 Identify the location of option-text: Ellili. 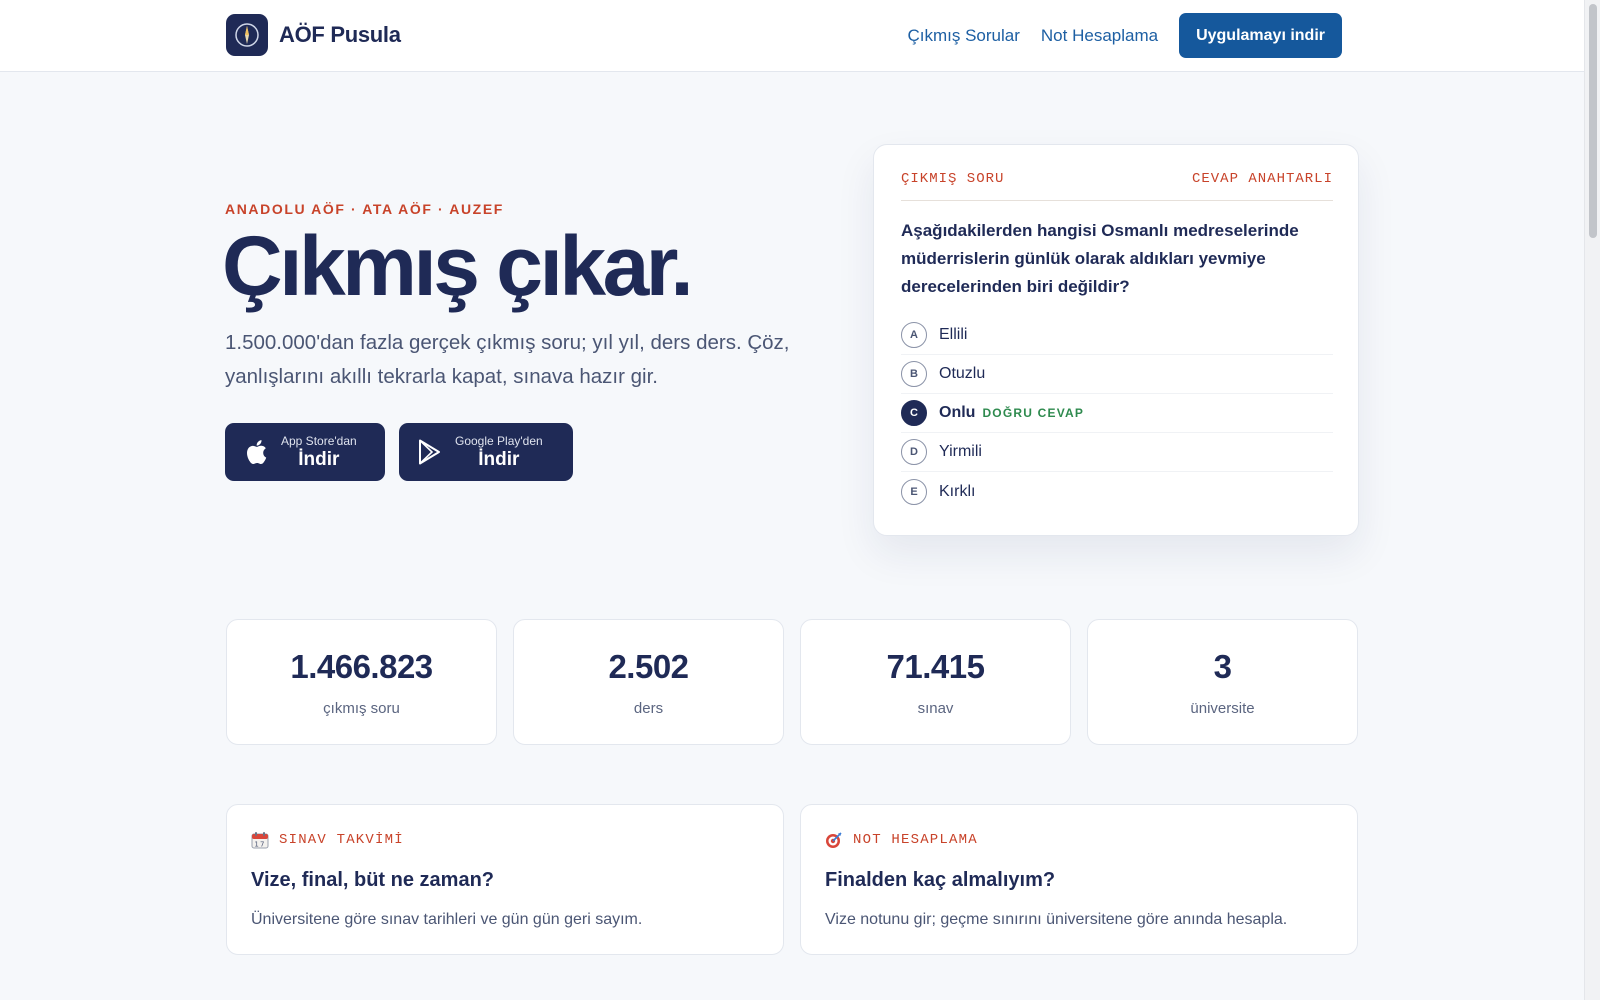
(953, 334).